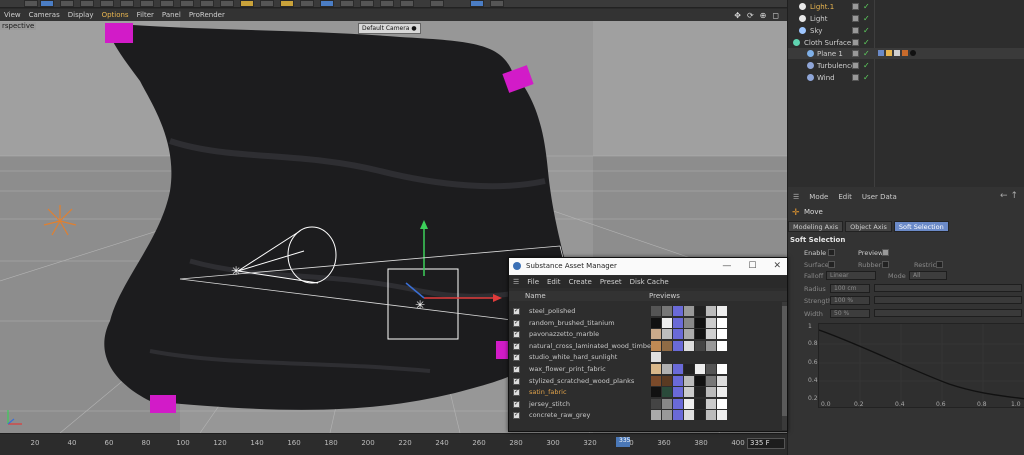 The width and height of the screenshot is (1024, 455). What do you see at coordinates (44, 15) in the screenshot?
I see `menu-cameras: Cameras` at bounding box center [44, 15].